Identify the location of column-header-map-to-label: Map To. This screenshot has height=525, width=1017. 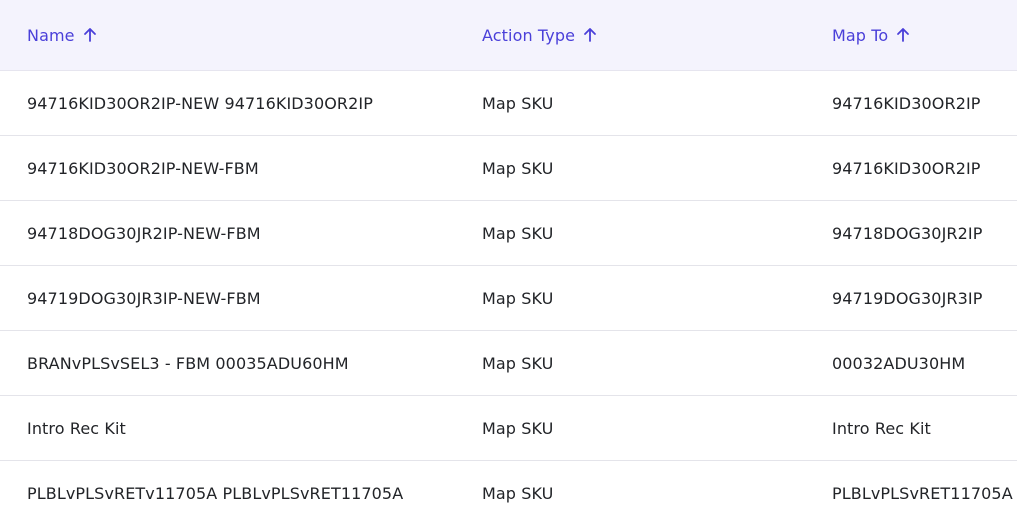
(860, 35).